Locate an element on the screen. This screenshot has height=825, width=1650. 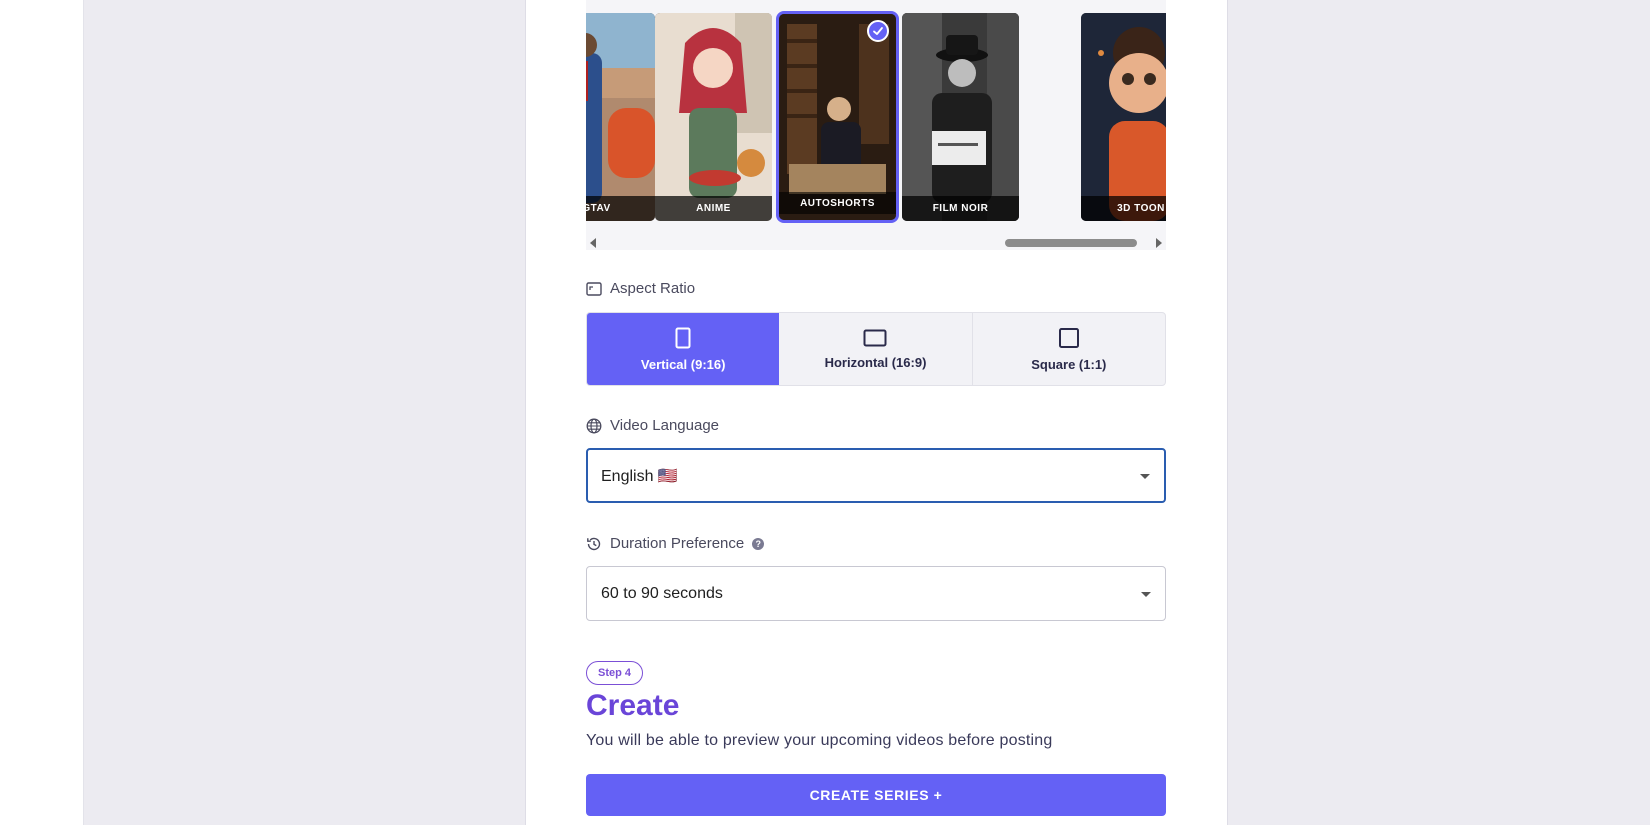
ratio-option-label: Square (1:1) is located at coordinates (1069, 364).